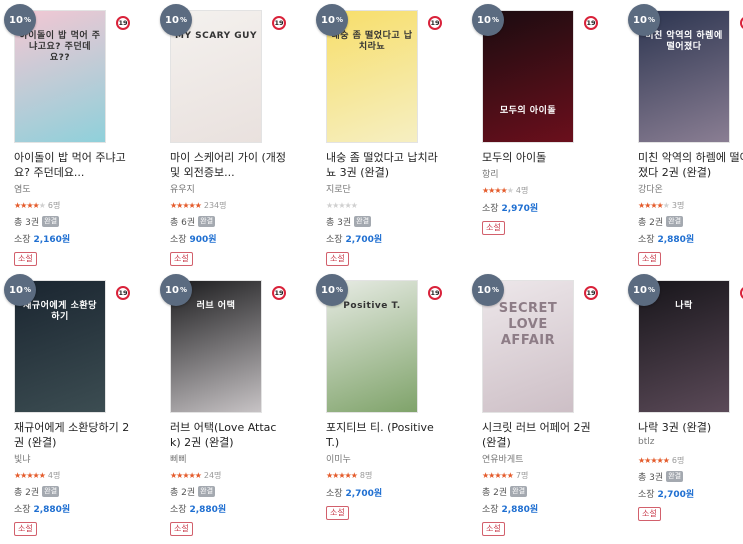  Describe the element at coordinates (188, 223) in the screenshot. I see `volume-count: 6권` at that location.